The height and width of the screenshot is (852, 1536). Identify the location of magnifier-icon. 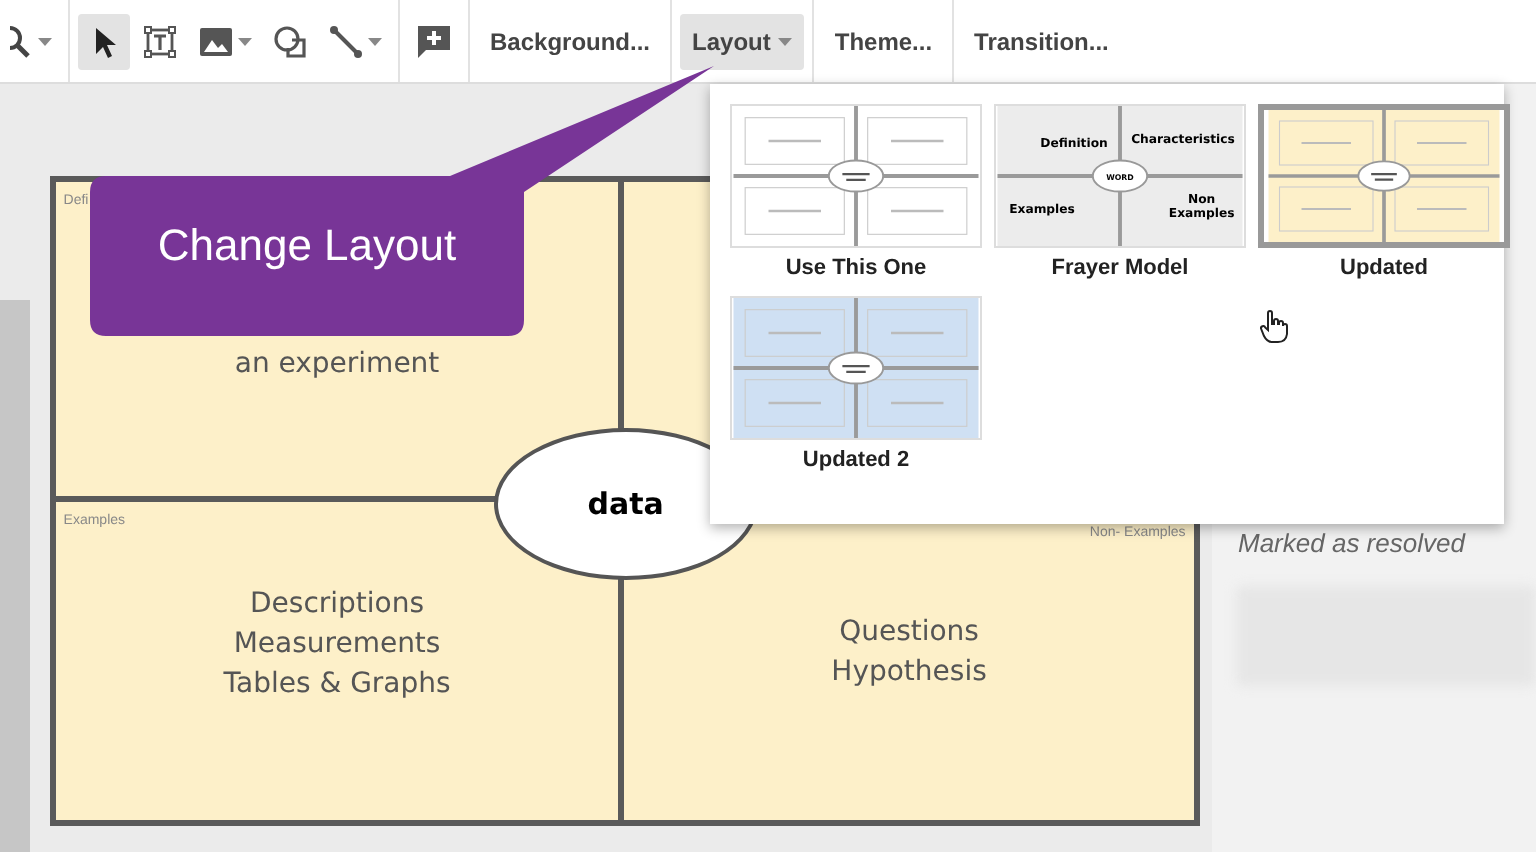
(22, 41).